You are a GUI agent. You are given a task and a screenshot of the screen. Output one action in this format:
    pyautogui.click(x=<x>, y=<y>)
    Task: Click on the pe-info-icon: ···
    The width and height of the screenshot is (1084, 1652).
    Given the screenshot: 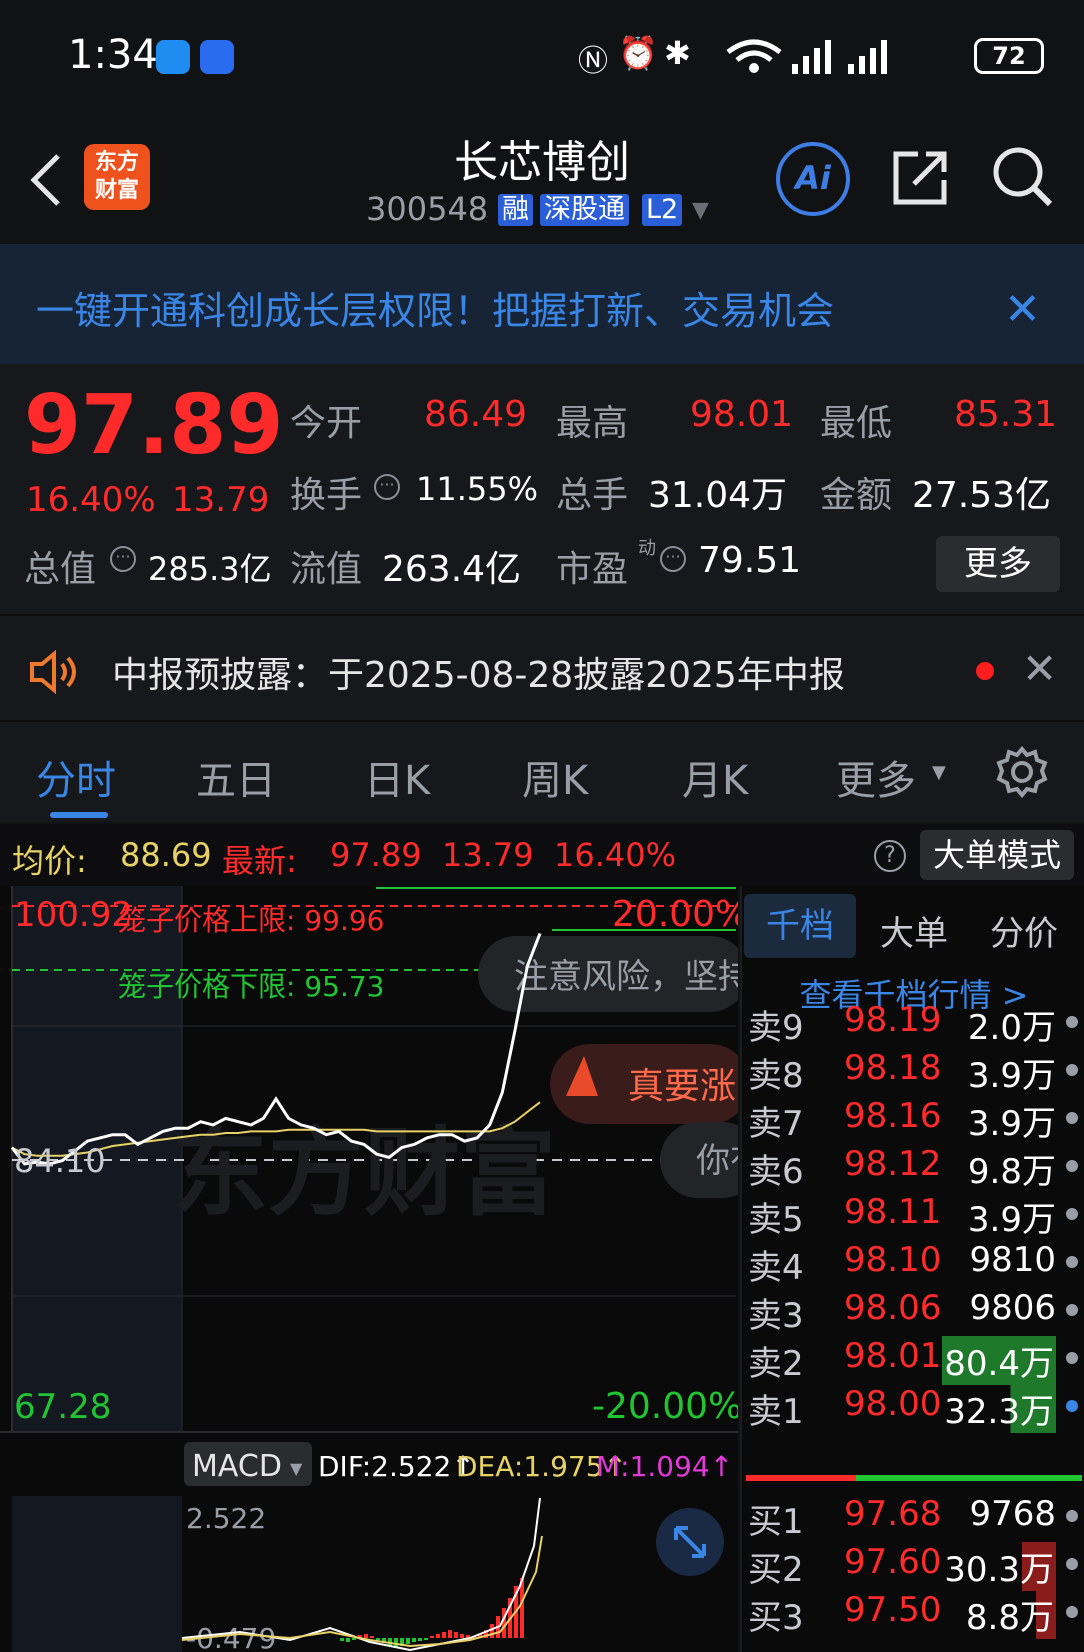 What is the action you would take?
    pyautogui.click(x=673, y=559)
    